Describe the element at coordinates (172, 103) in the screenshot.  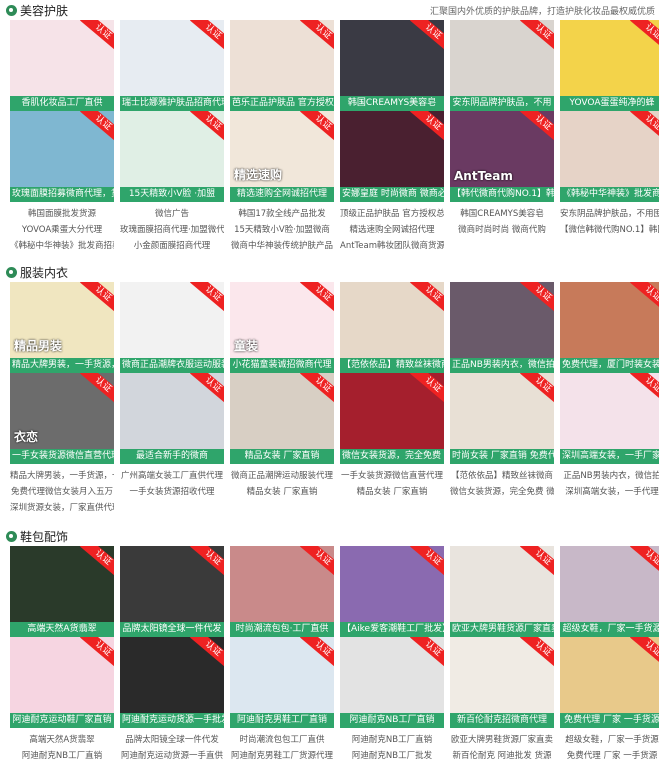
I see `product-caption: 瑞士比娜雅护肤品招商代理` at that location.